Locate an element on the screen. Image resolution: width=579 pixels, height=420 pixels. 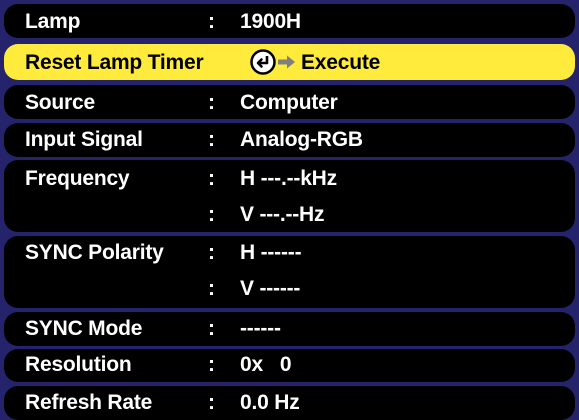
menu-row-input-signal: Input Signal : Analog-RGB is located at coordinates (289, 140).